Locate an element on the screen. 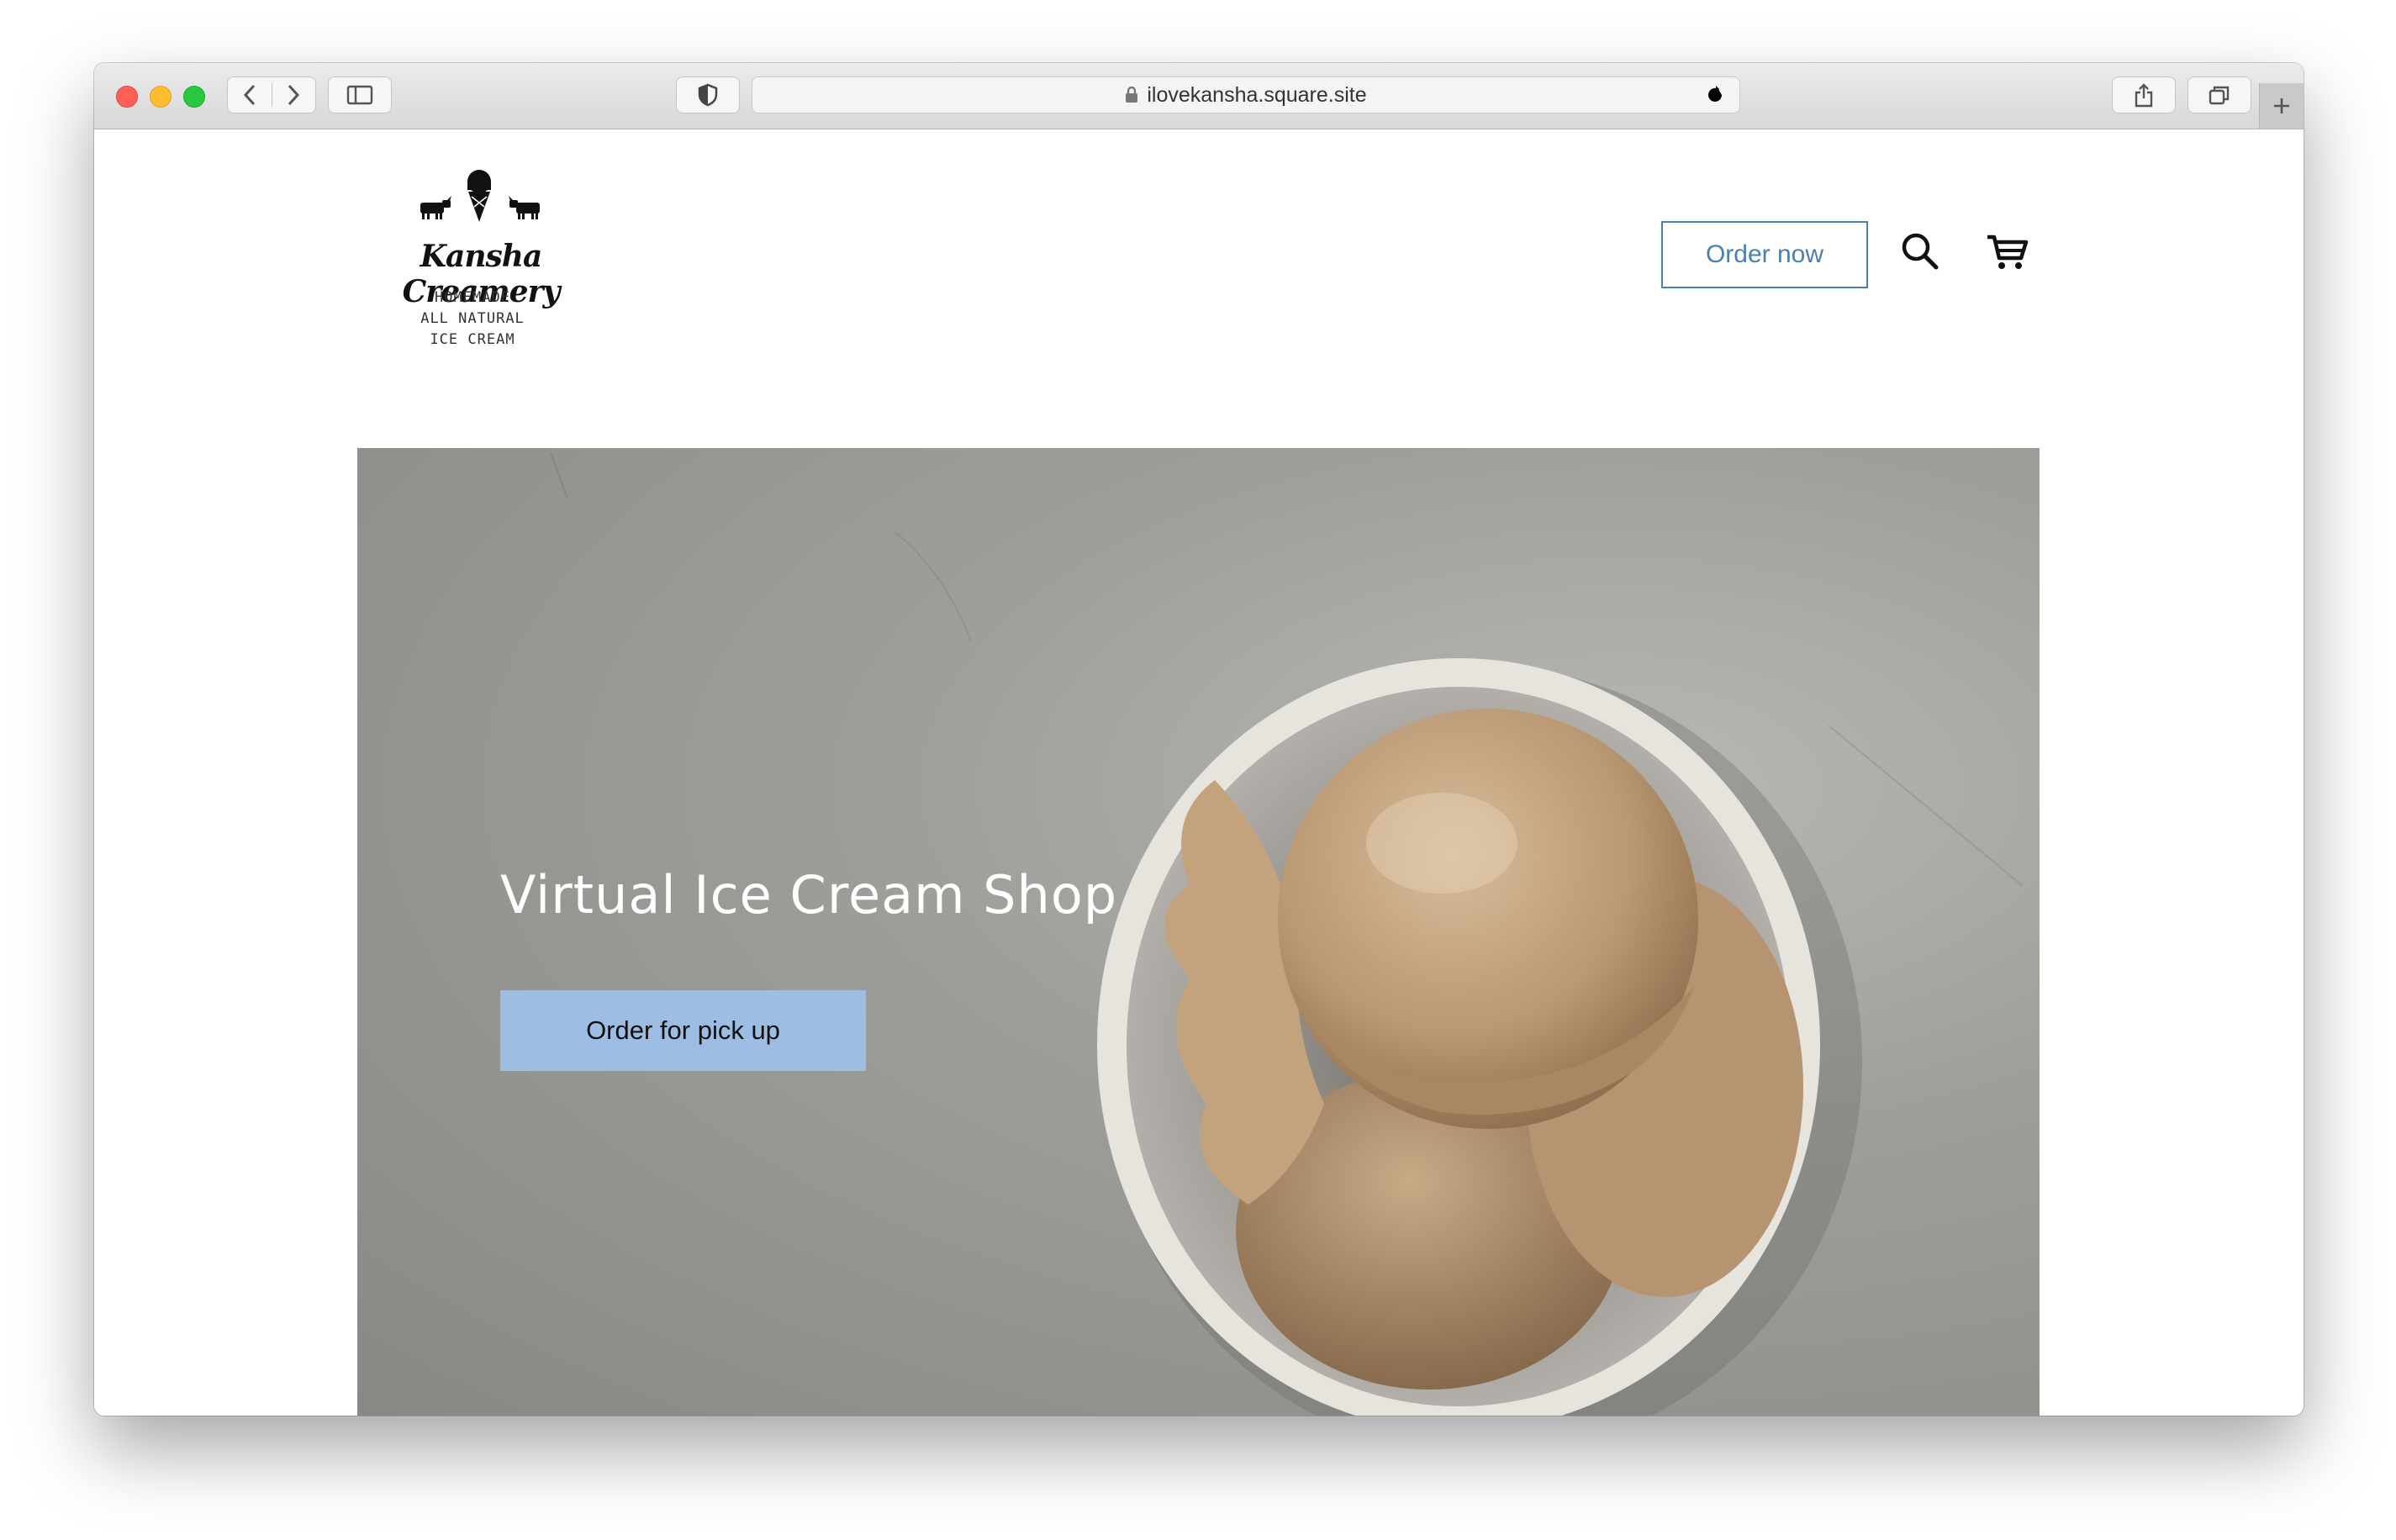 This screenshot has width=2396, height=1540. logo-tagline-line: ALL NATURAL is located at coordinates (472, 318).